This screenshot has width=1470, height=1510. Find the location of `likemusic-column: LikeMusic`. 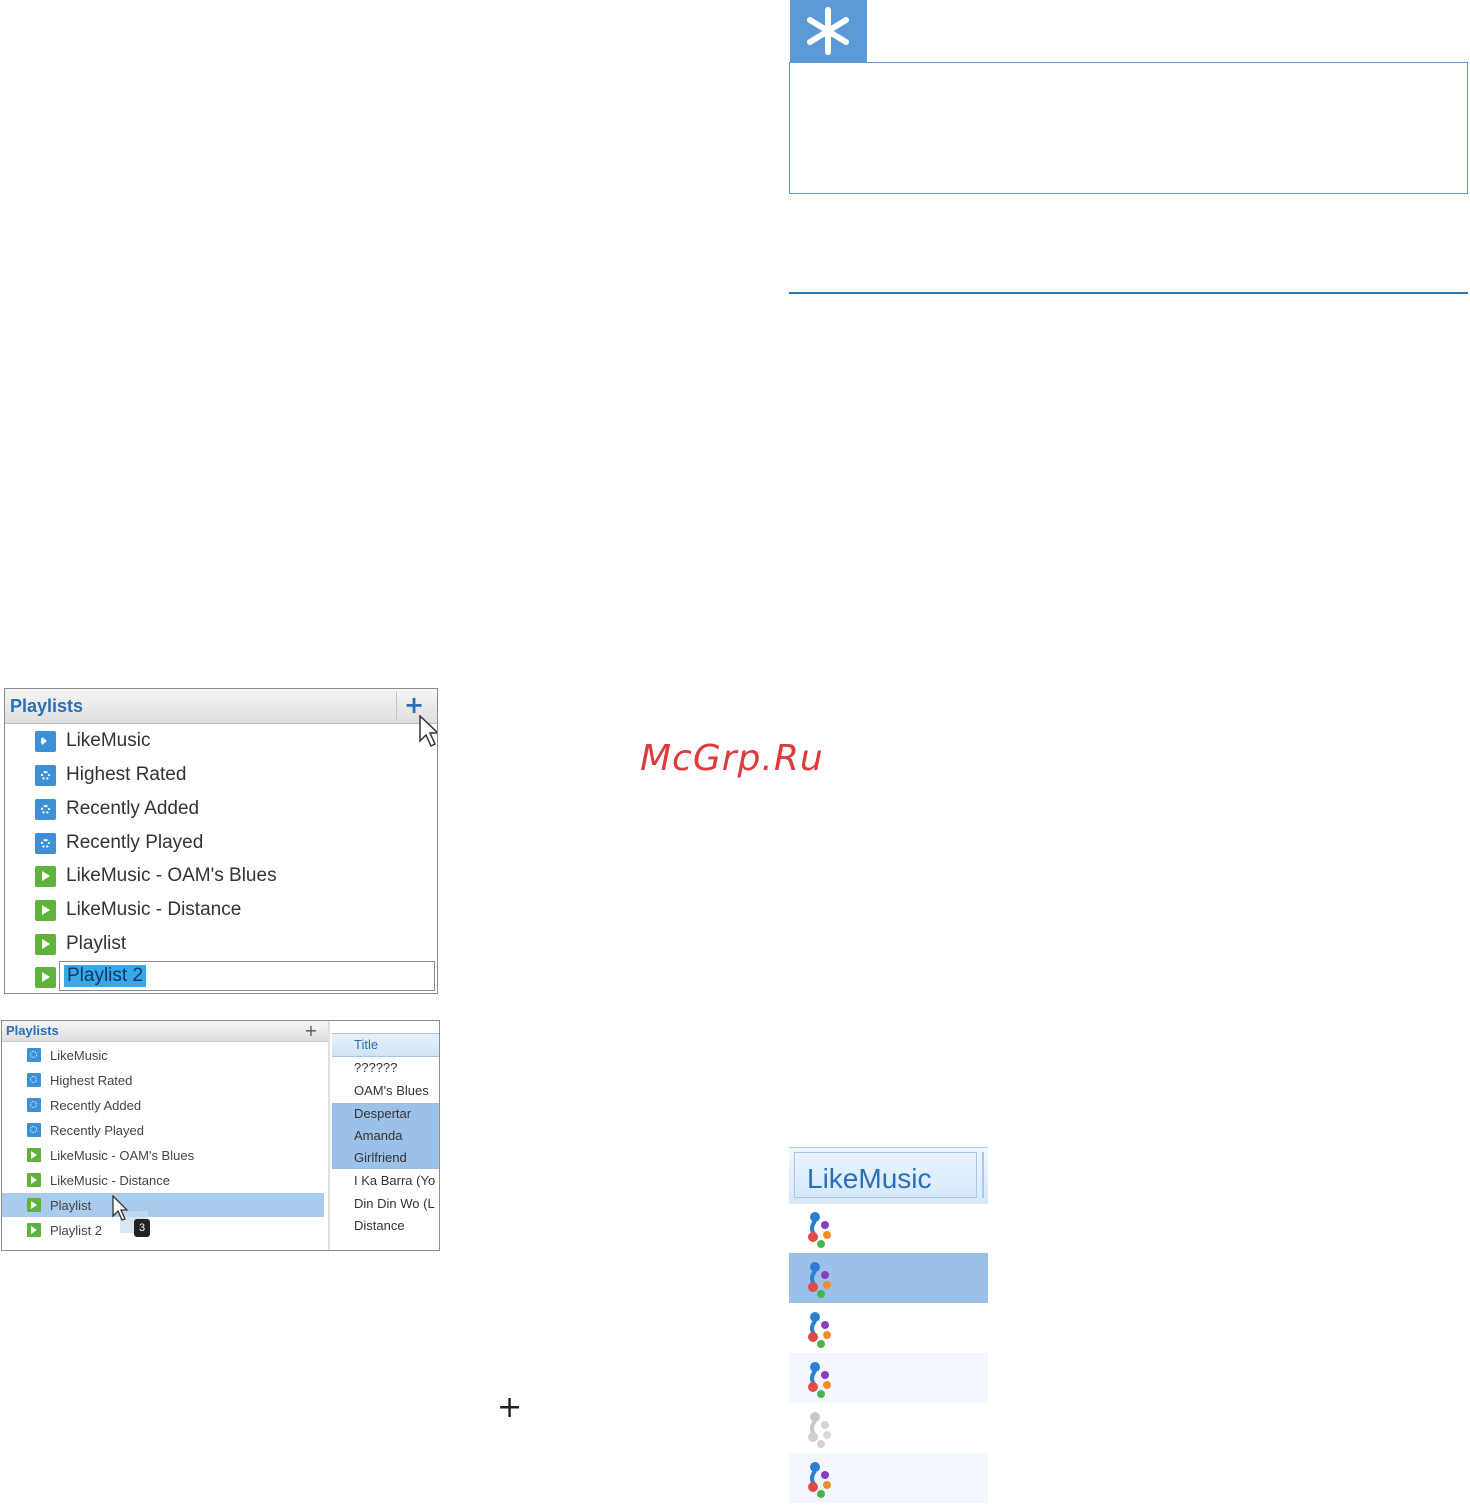

likemusic-column: LikeMusic is located at coordinates (888, 1328).